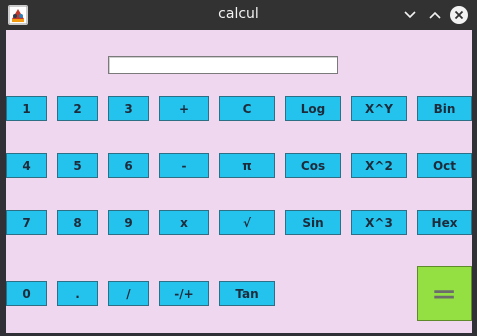 The image size is (477, 336). What do you see at coordinates (26, 293) in the screenshot?
I see `digit-0-button: 0` at bounding box center [26, 293].